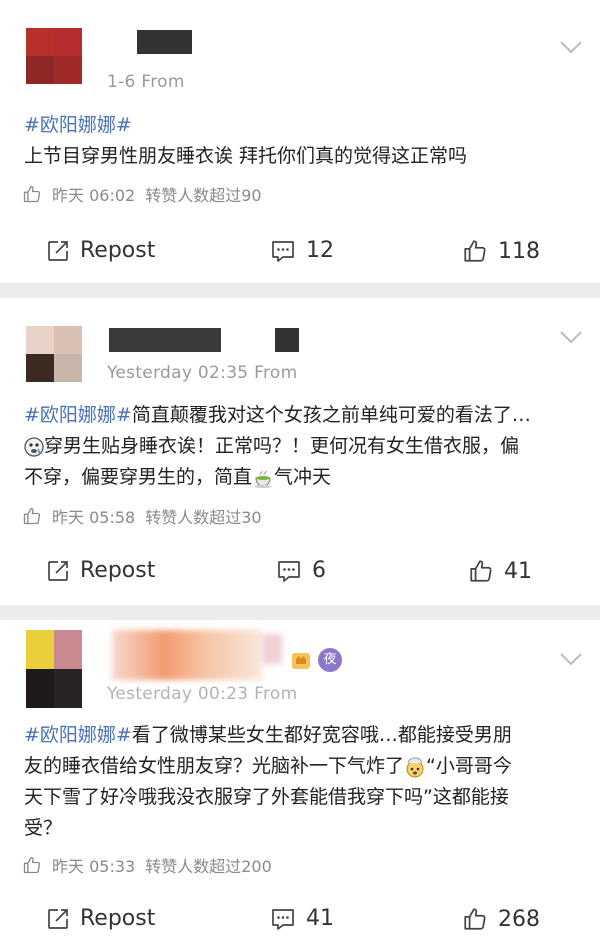 Image resolution: width=600 pixels, height=948 pixels. Describe the element at coordinates (266, 797) in the screenshot. I see `post-text-line: 天下雪了好冷哦我没衣服穿了外套能借我穿下吗”这都能接` at that location.